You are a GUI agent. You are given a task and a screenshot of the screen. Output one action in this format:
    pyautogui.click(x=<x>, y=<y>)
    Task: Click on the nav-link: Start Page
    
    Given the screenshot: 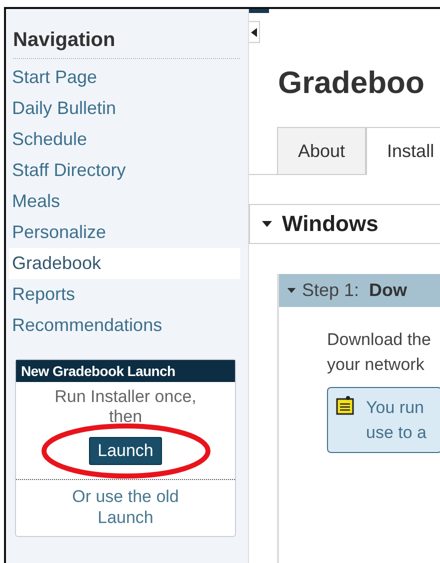 What is the action you would take?
    pyautogui.click(x=124, y=77)
    